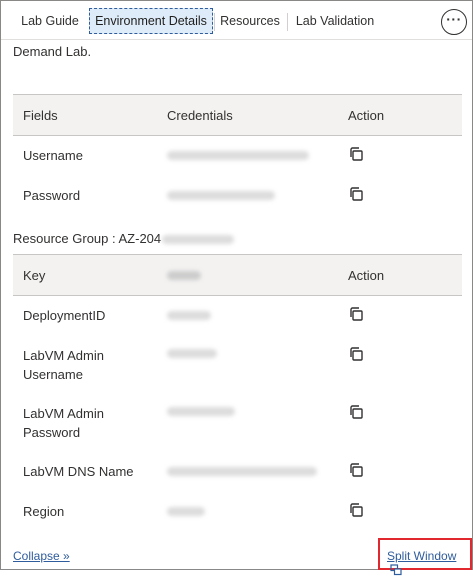 The image size is (473, 577). I want to click on field-label: Username, so click(53, 156).